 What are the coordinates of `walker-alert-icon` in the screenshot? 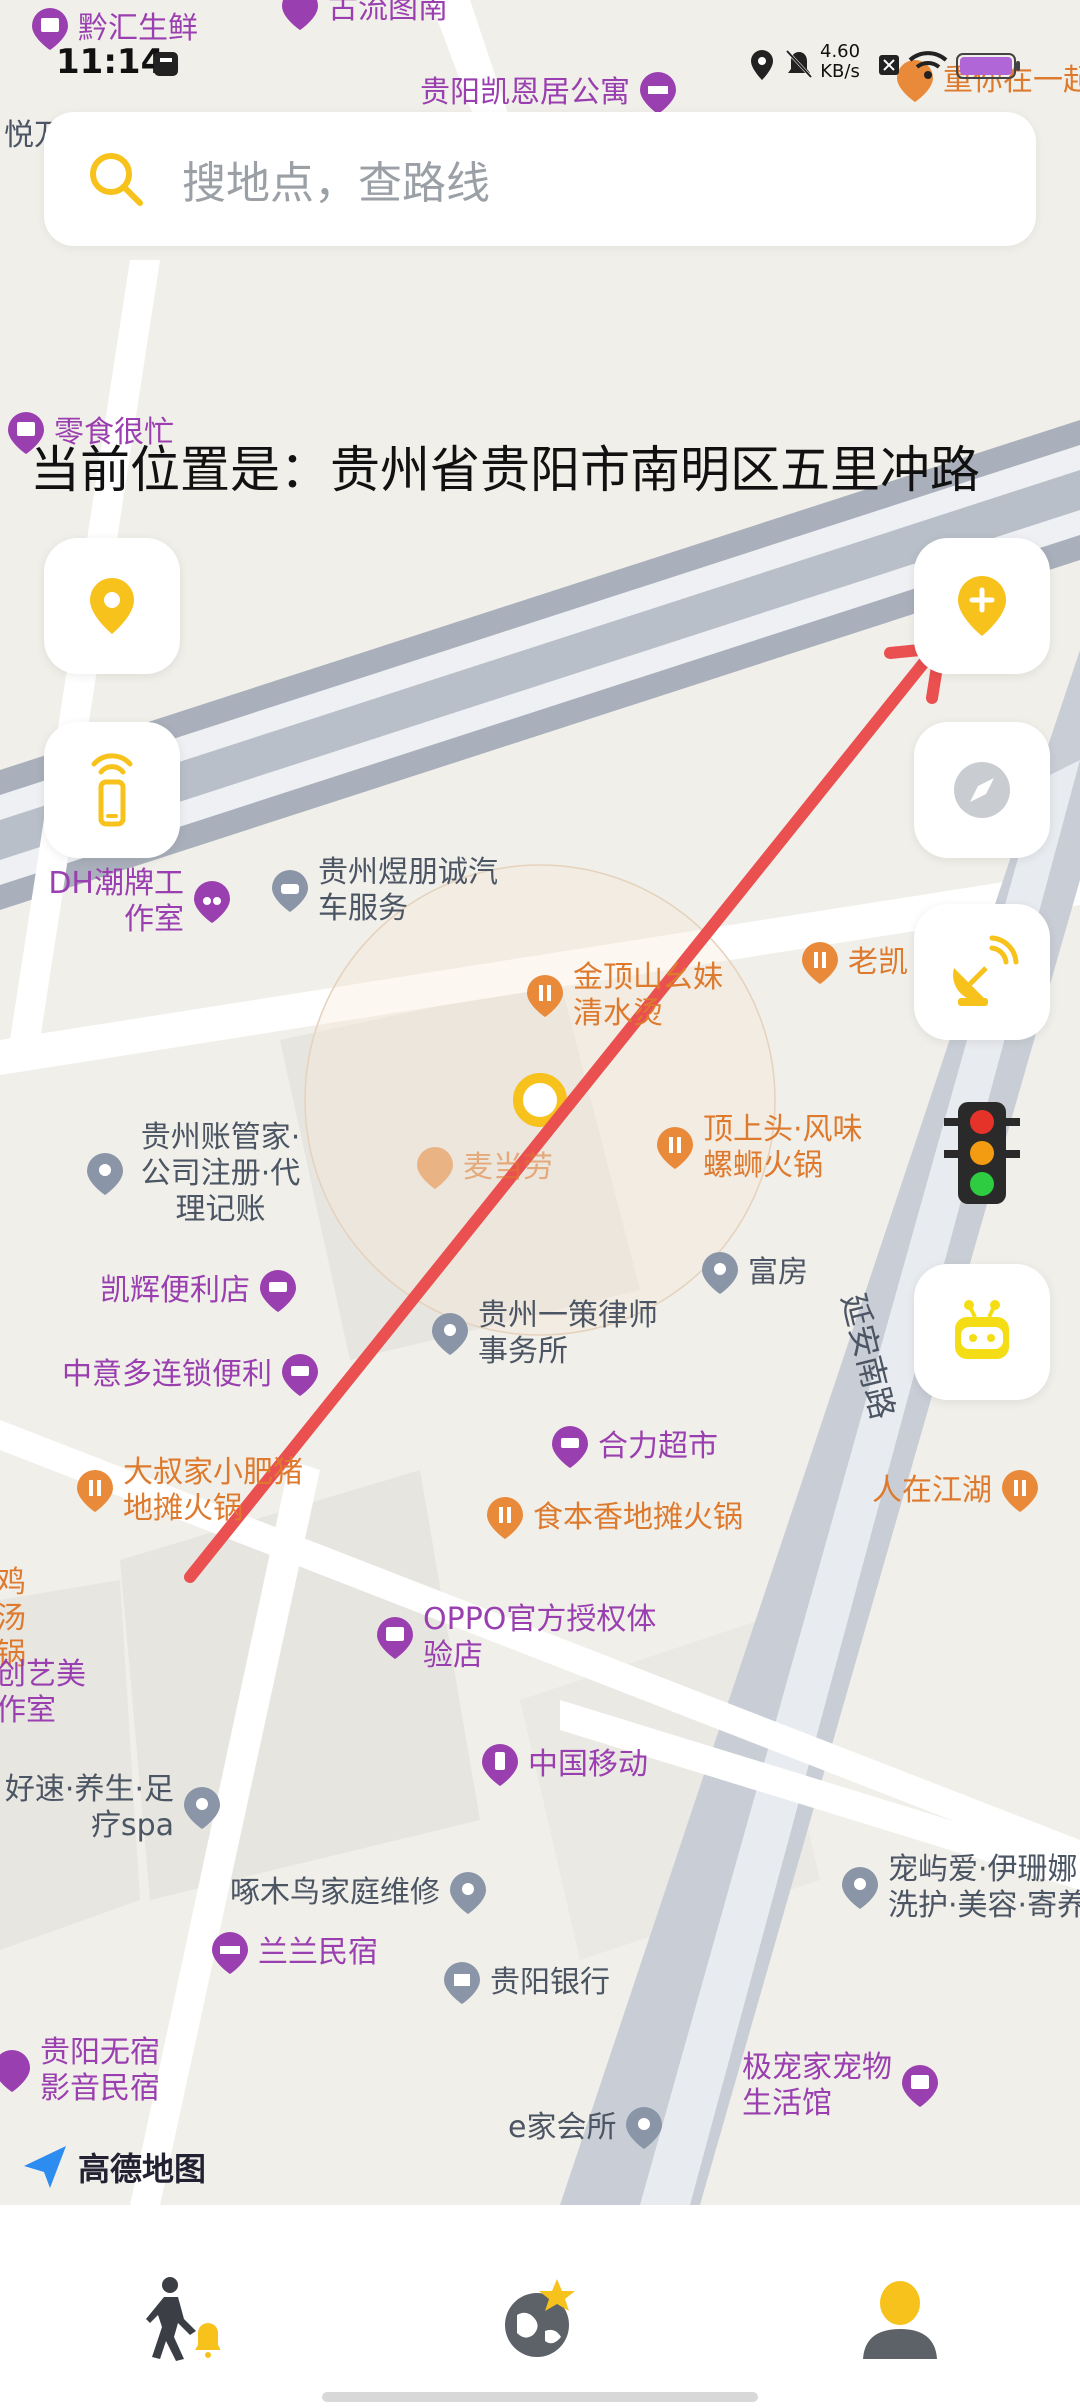 It's located at (183, 2319).